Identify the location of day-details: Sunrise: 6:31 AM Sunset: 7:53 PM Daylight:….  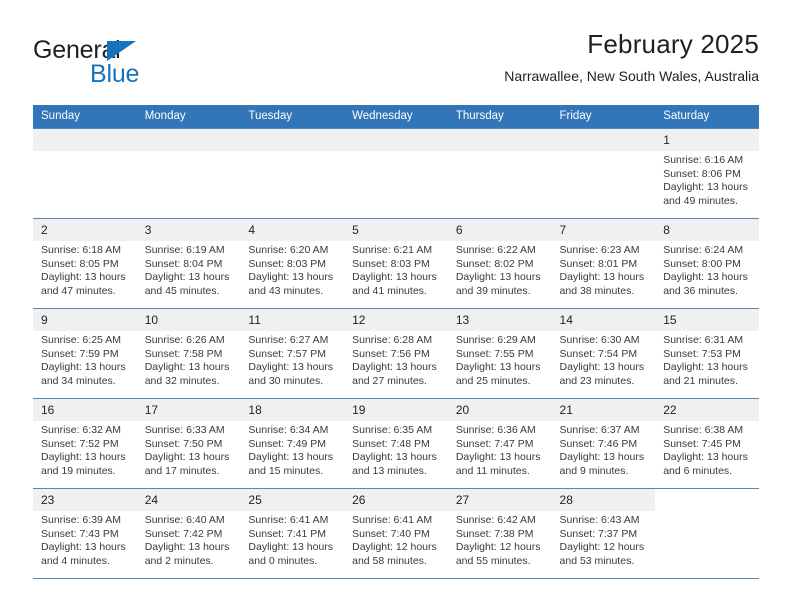
(707, 359).